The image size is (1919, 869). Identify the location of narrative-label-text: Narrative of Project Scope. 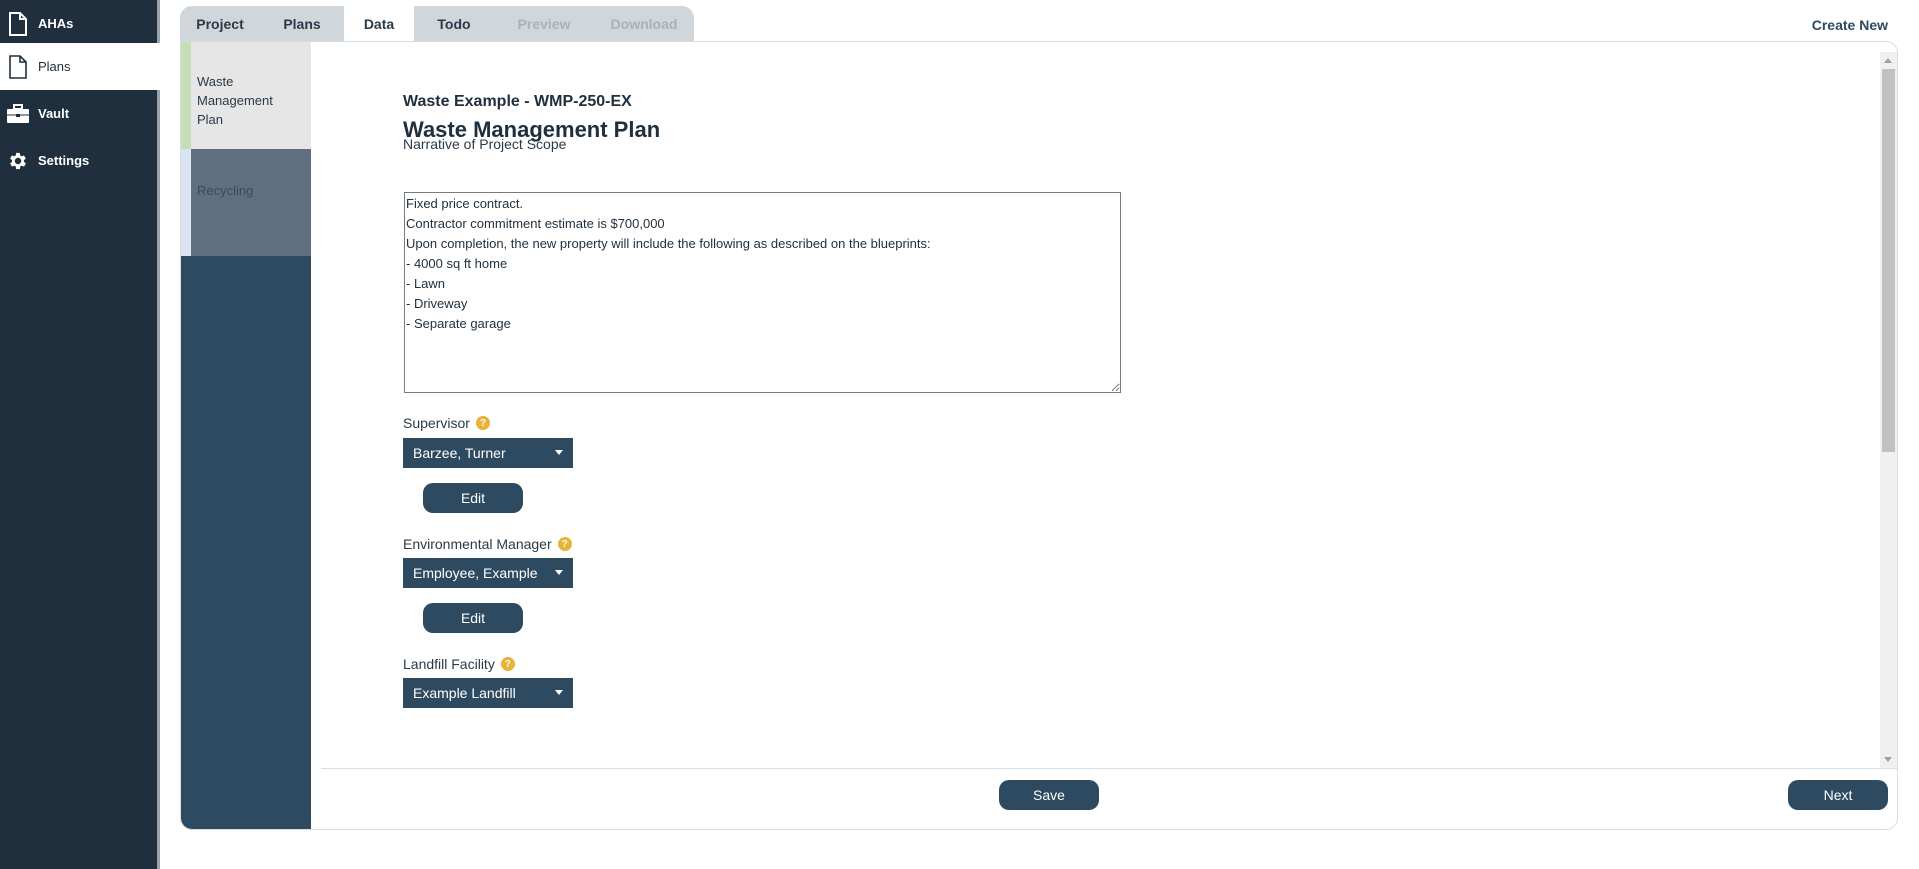
(485, 144).